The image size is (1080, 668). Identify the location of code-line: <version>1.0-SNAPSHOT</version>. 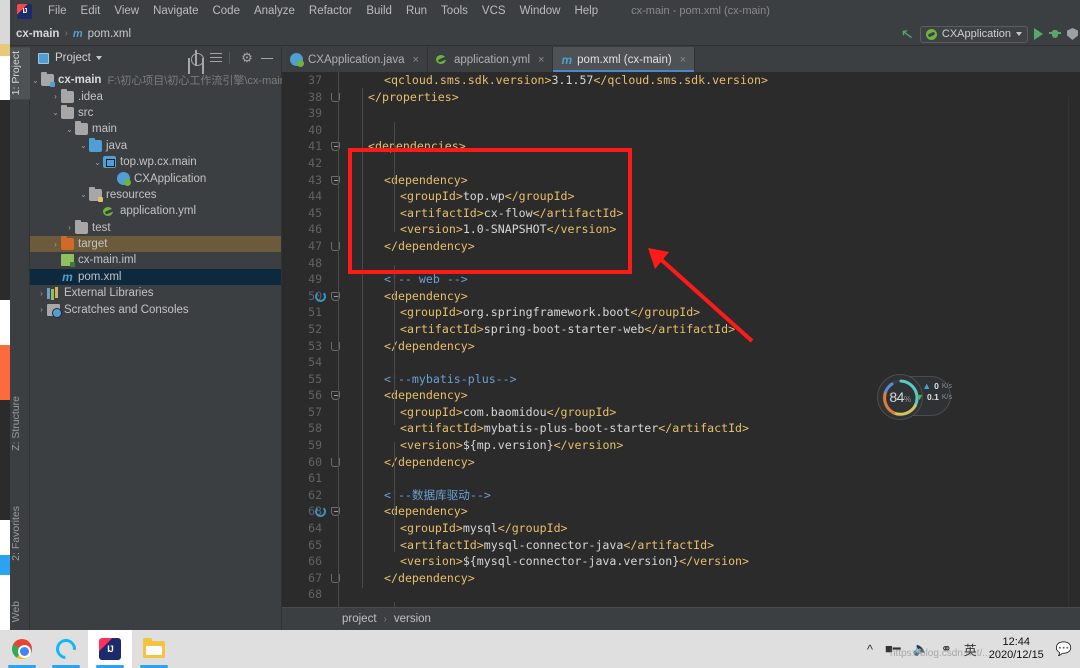
(716, 229).